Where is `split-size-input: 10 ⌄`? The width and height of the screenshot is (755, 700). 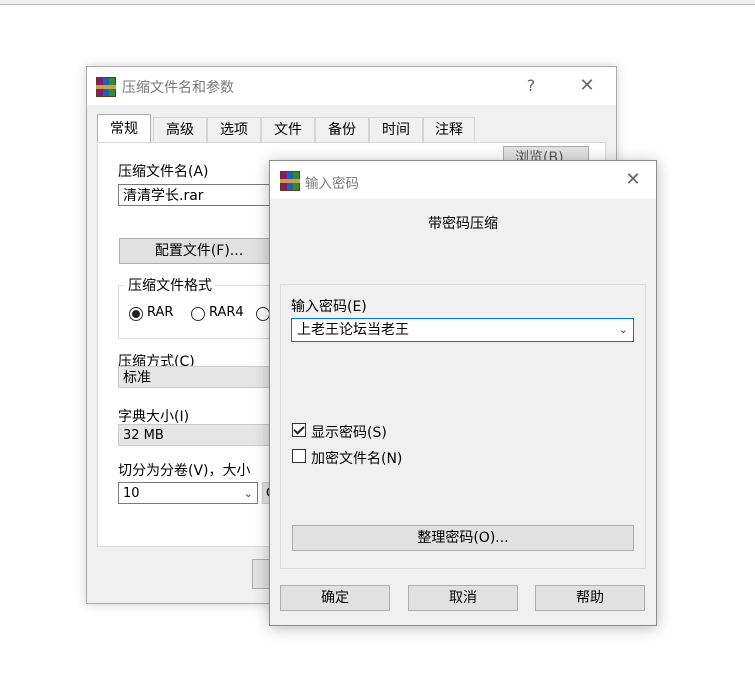
split-size-input: 10 ⌄ is located at coordinates (188, 493).